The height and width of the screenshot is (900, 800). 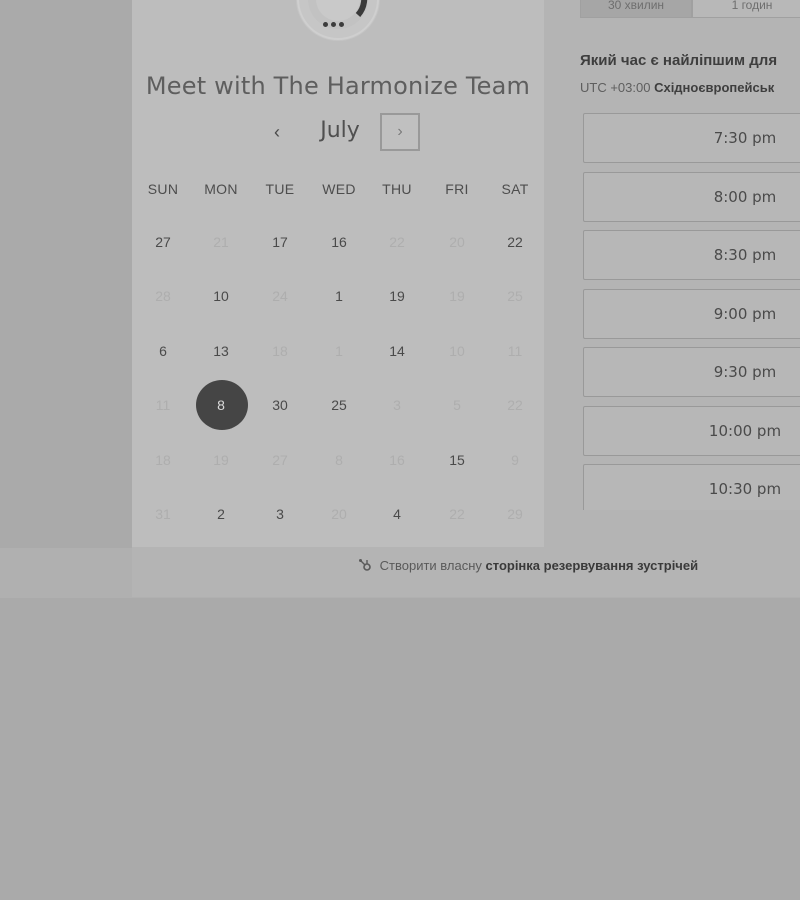 What do you see at coordinates (163, 514) in the screenshot?
I see `calendar-day: 31` at bounding box center [163, 514].